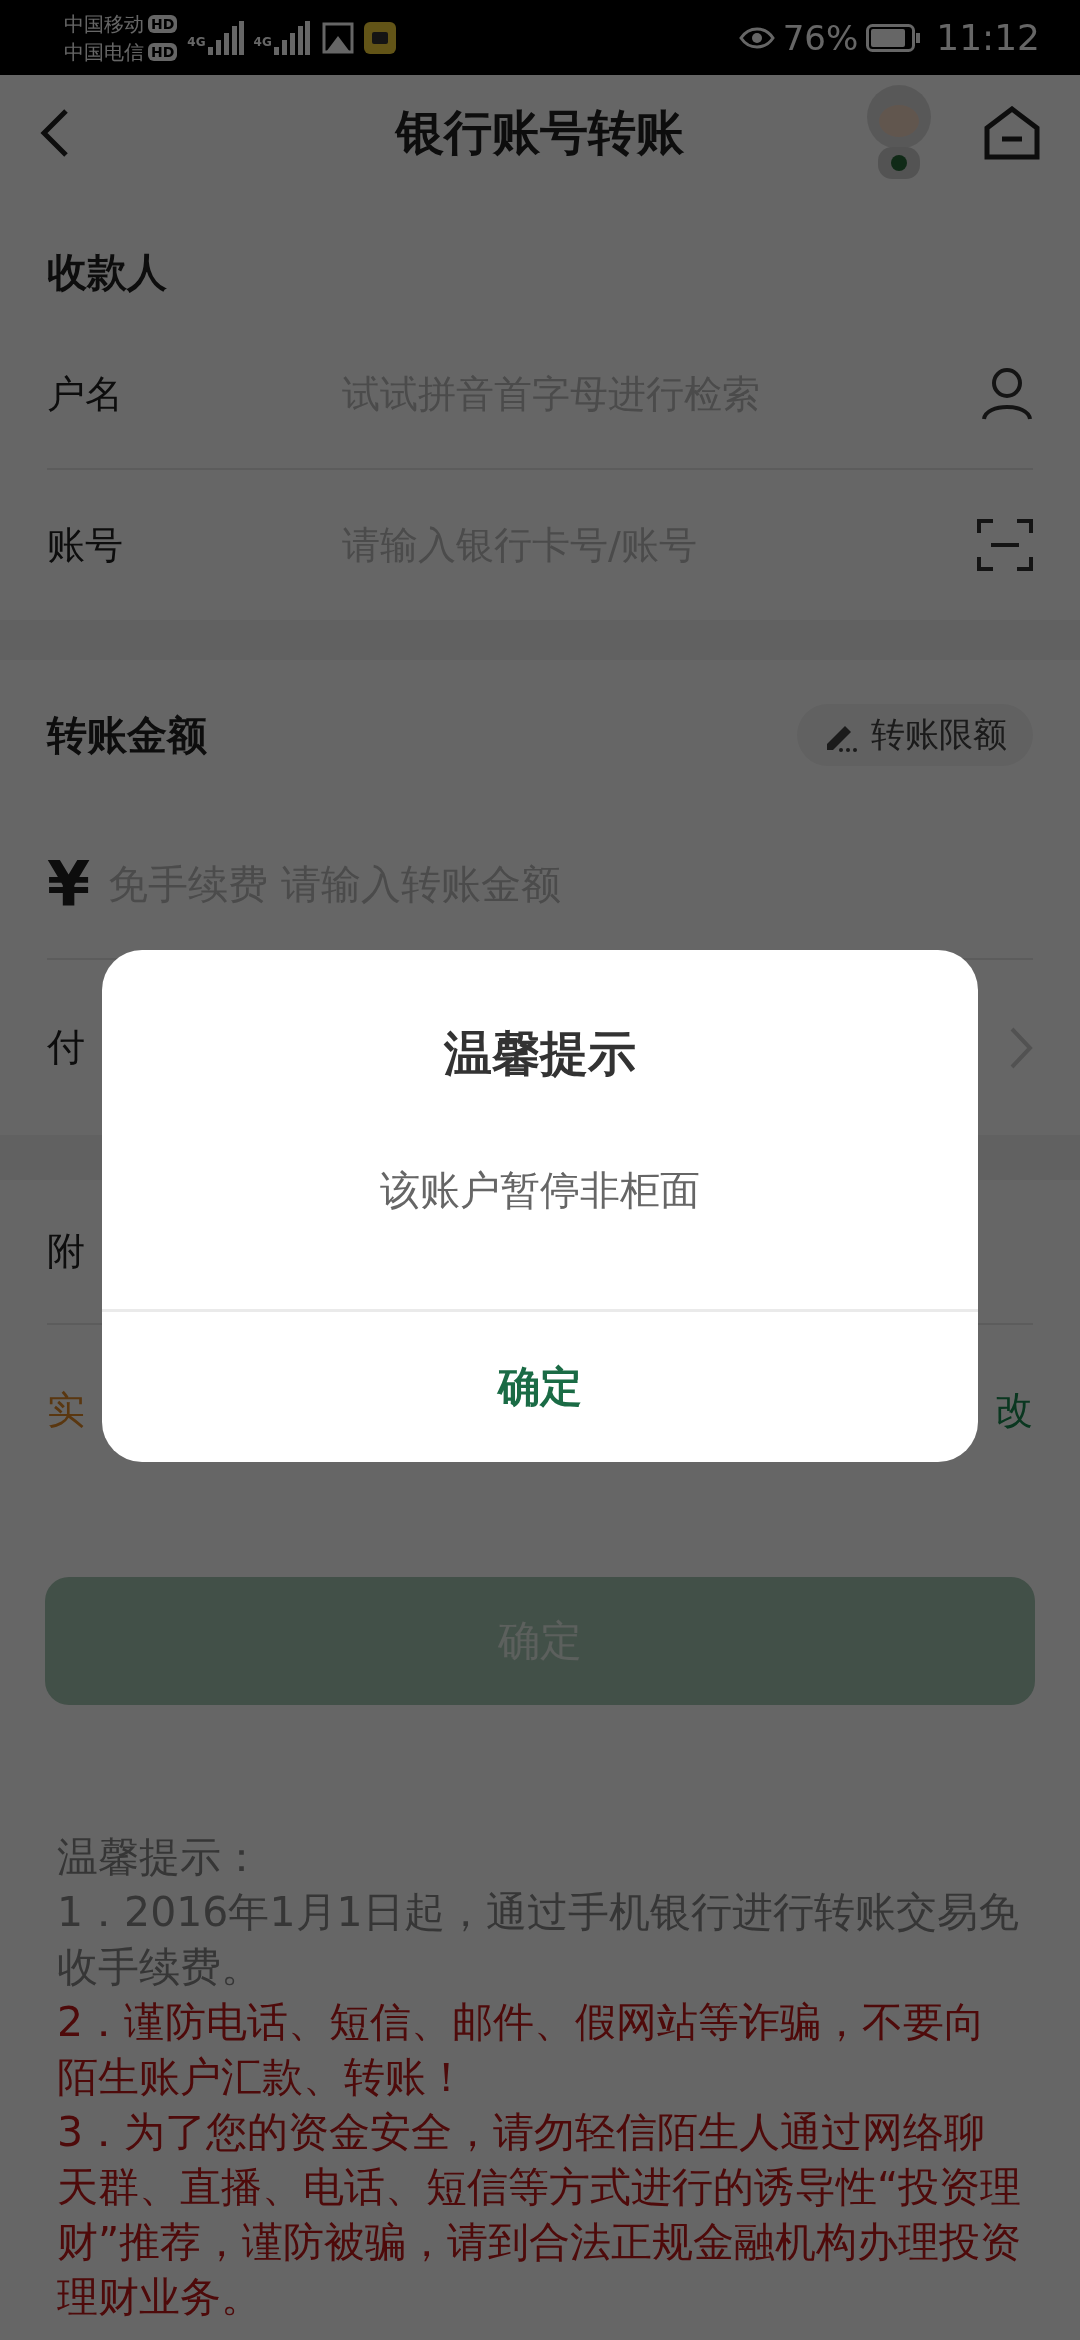  I want to click on note-text: 2．谨防电话、短信、邮件、假网站等诈骗，不要向陌生账户汇款、转账！, so click(522, 2050).